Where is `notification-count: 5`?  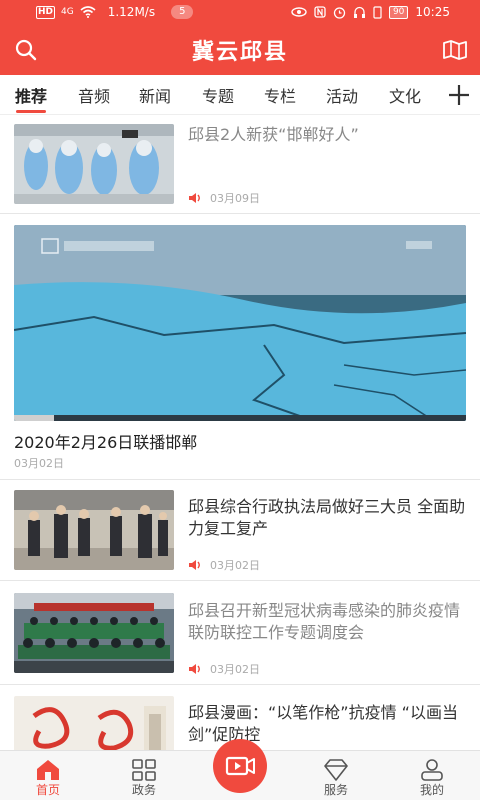 notification-count: 5 is located at coordinates (182, 12).